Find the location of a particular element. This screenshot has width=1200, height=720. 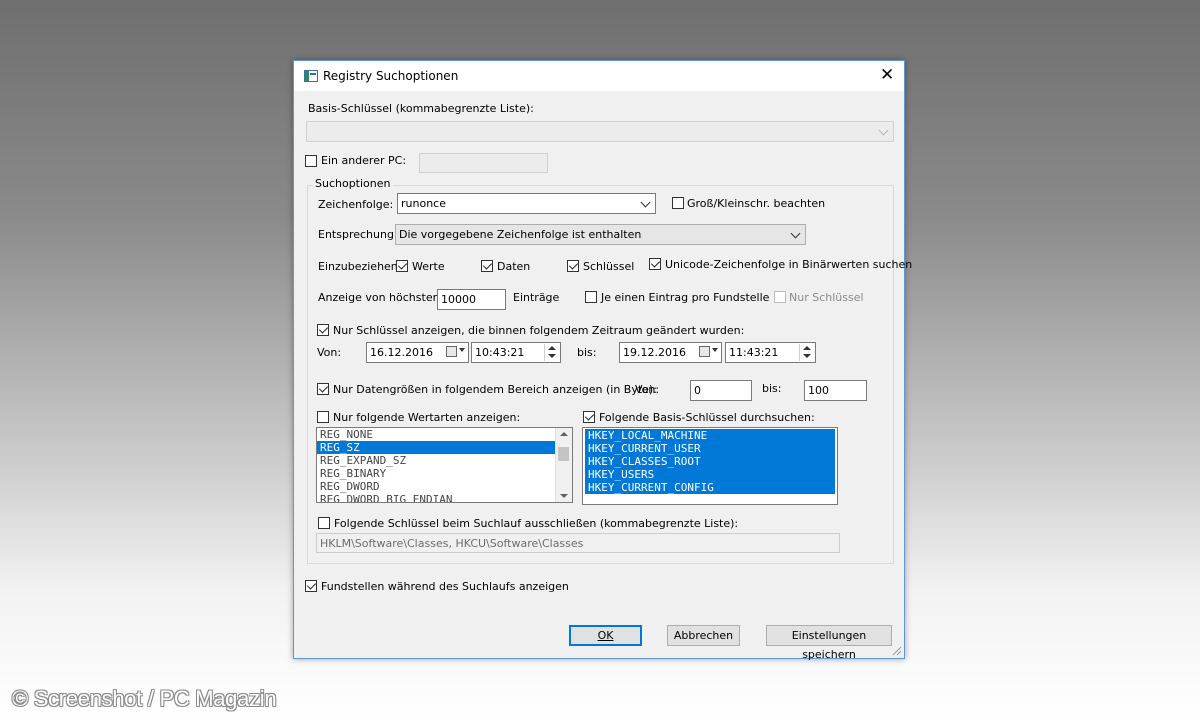

from-date-picker: 16.12.2016 is located at coordinates (417, 352).